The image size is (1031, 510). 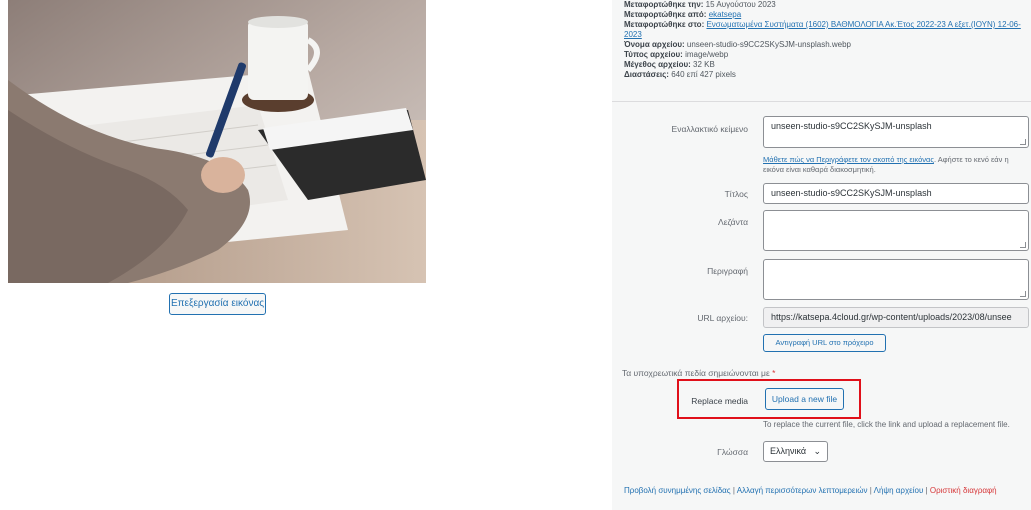 What do you see at coordinates (683, 14) in the screenshot?
I see `uploaded-by-row: Μεταφορτώθηκε από: ekatsepa` at bounding box center [683, 14].